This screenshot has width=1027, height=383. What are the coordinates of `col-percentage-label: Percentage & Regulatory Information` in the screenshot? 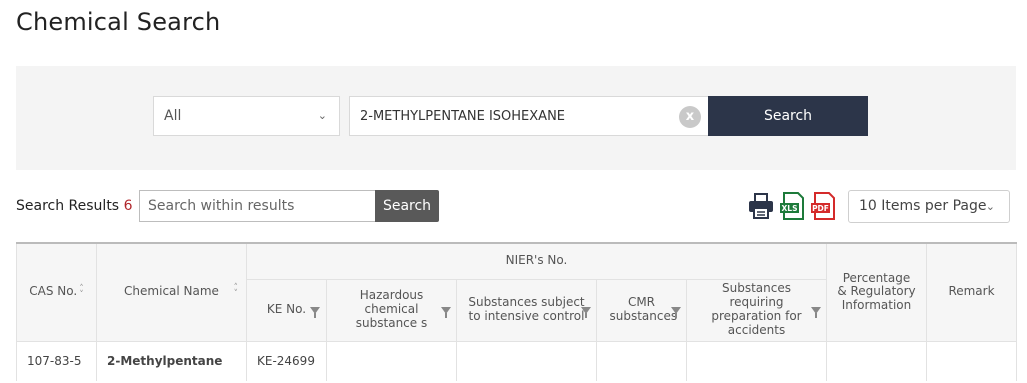 It's located at (876, 291).